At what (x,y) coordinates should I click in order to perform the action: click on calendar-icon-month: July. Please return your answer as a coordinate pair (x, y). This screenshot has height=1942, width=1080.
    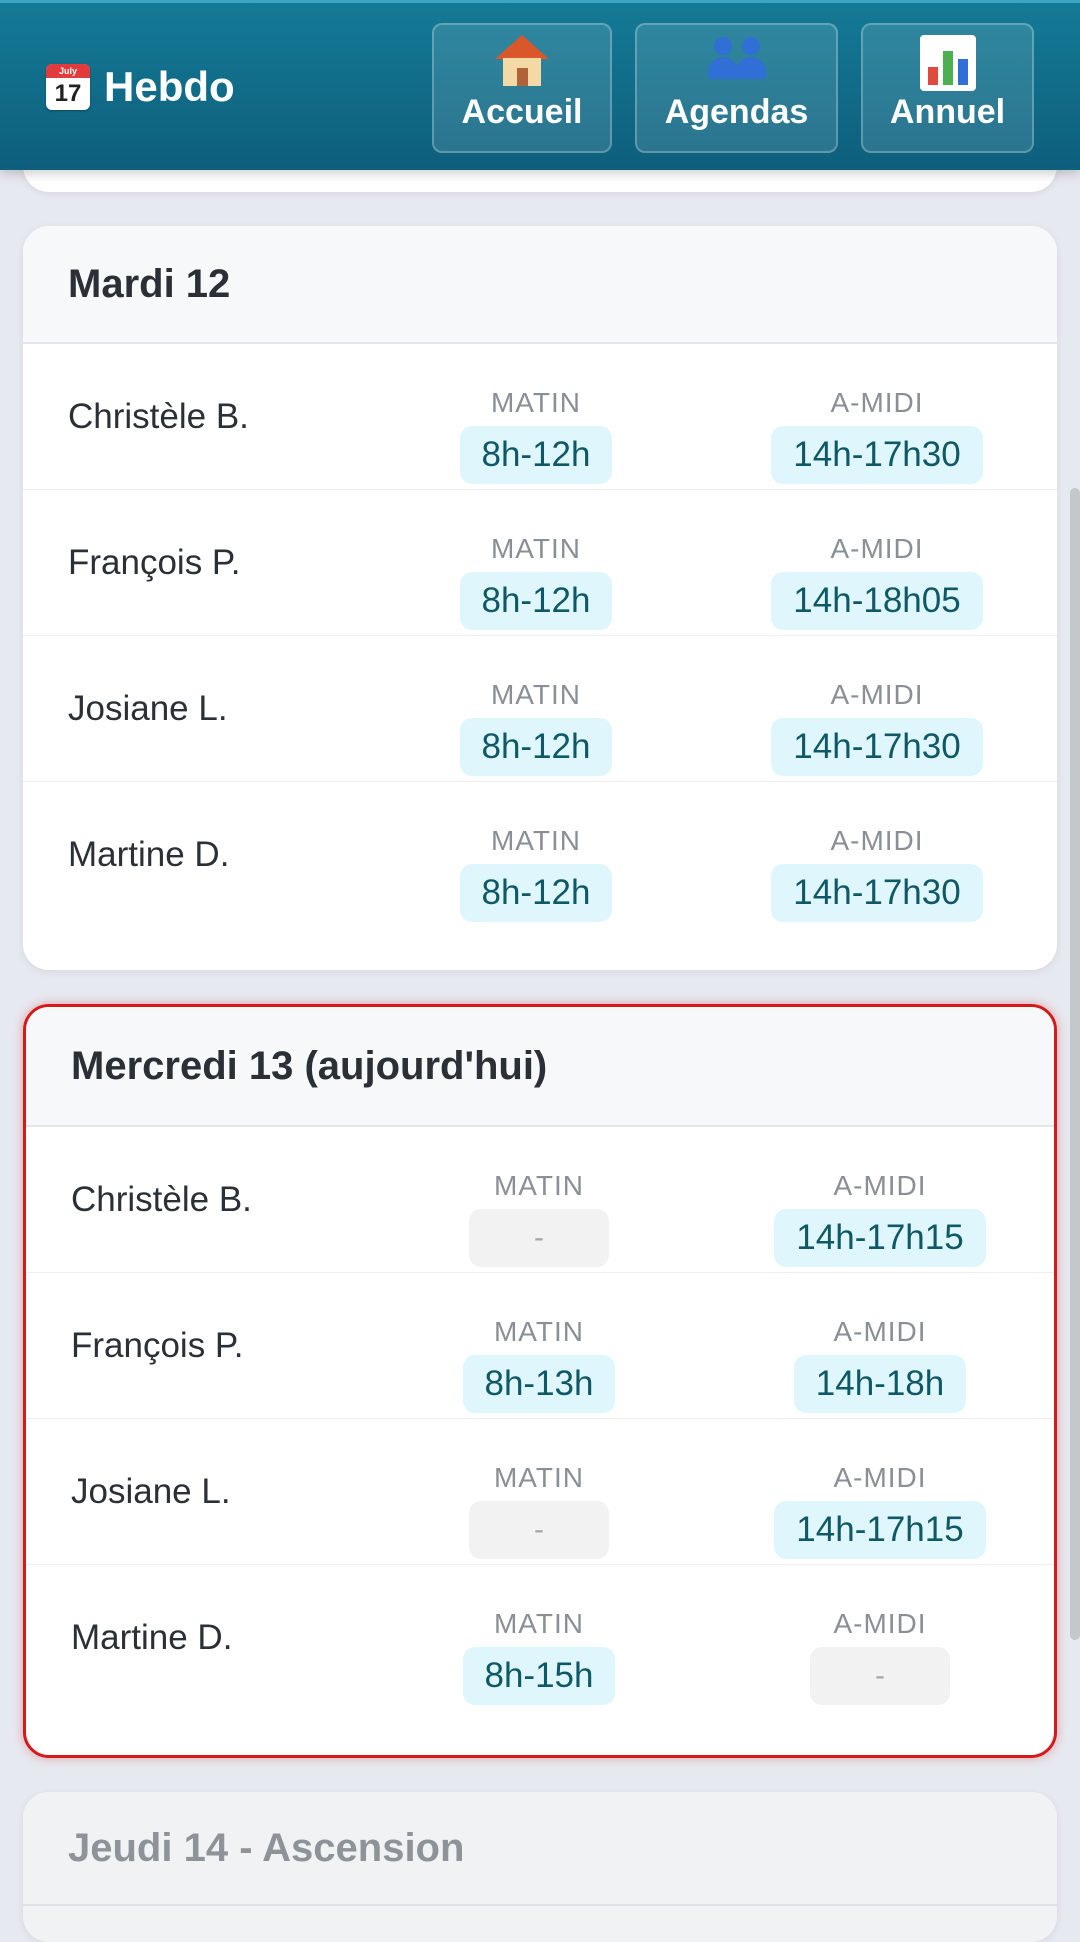
    Looking at the image, I should click on (68, 71).